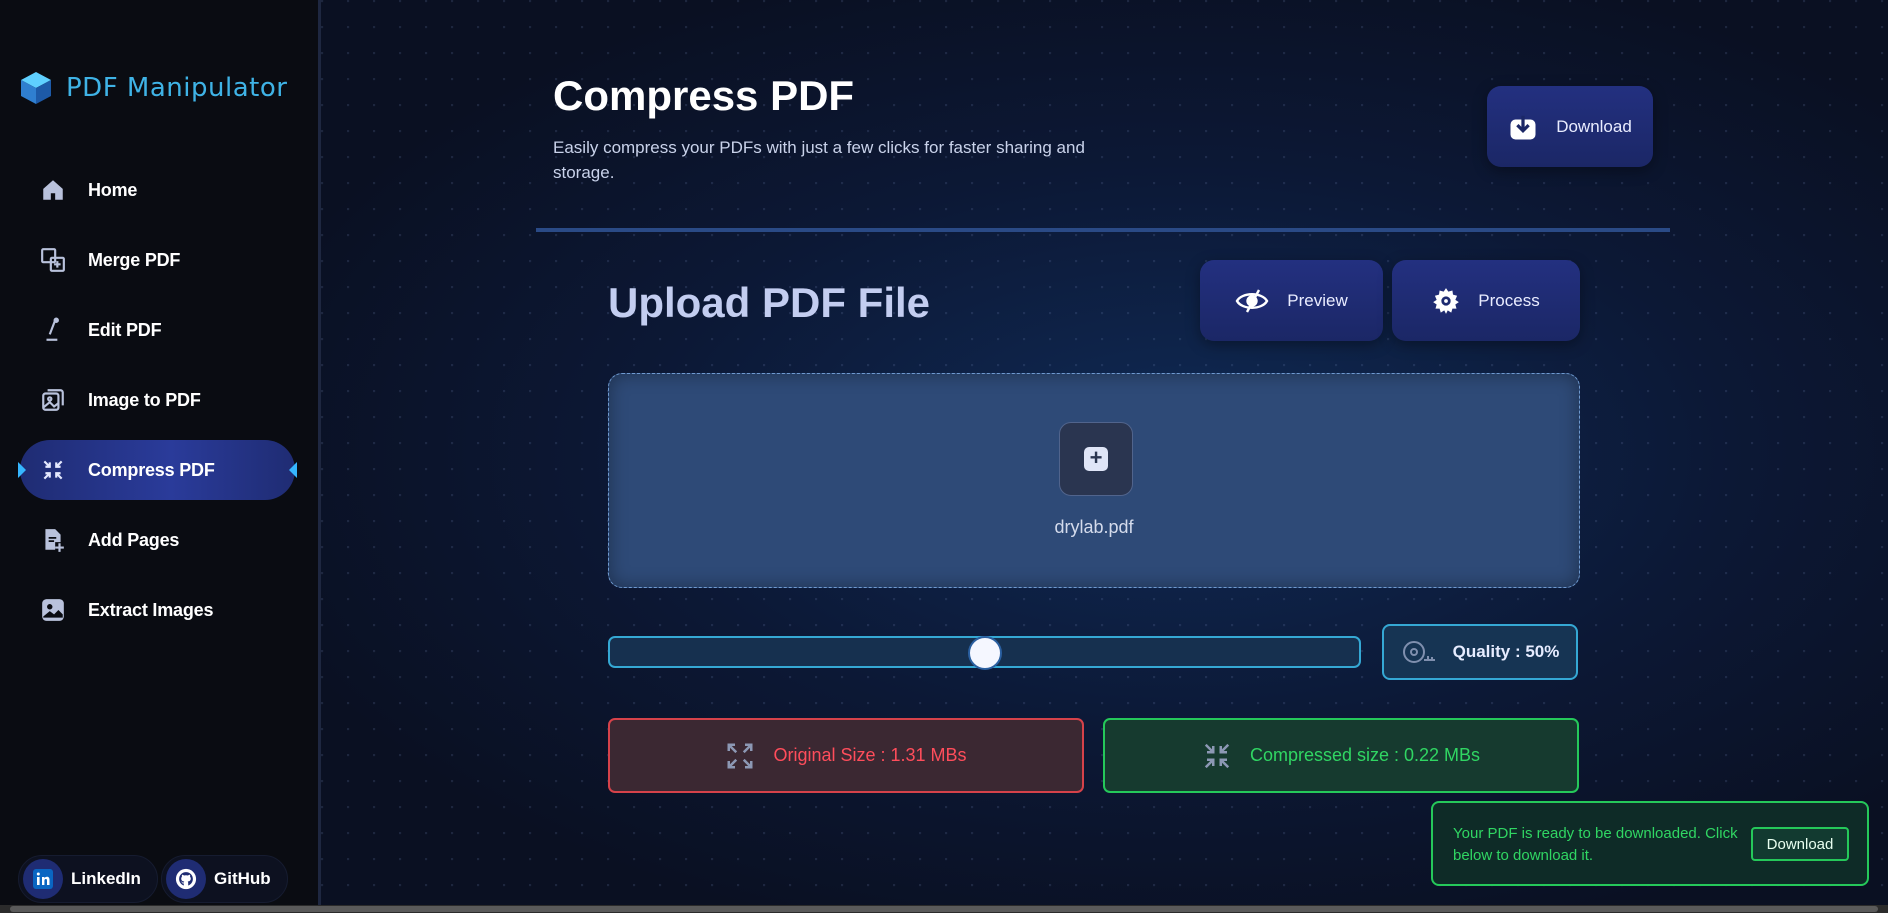  What do you see at coordinates (1103, 230) in the screenshot?
I see `divider` at bounding box center [1103, 230].